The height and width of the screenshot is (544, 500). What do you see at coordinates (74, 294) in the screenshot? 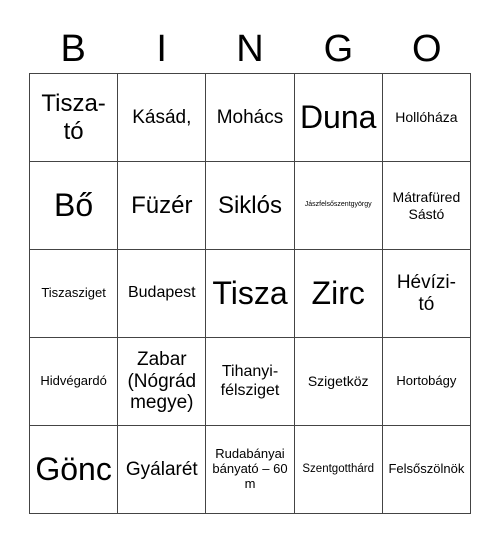
I see `bingo-cell: Tiszasziget` at bounding box center [74, 294].